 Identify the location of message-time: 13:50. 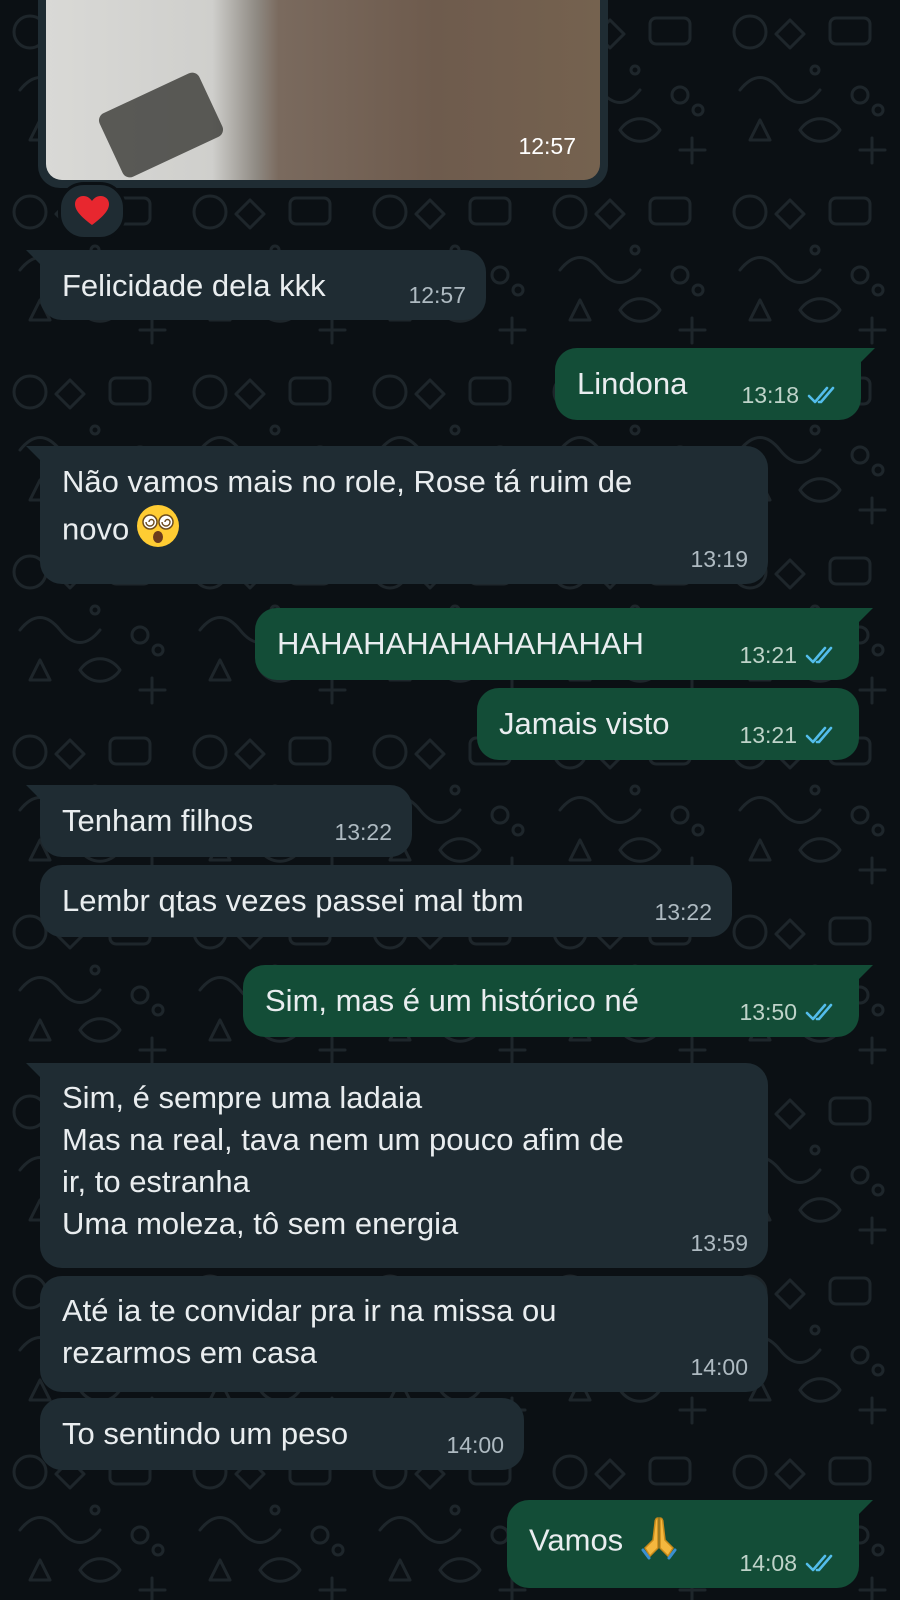
(768, 1012).